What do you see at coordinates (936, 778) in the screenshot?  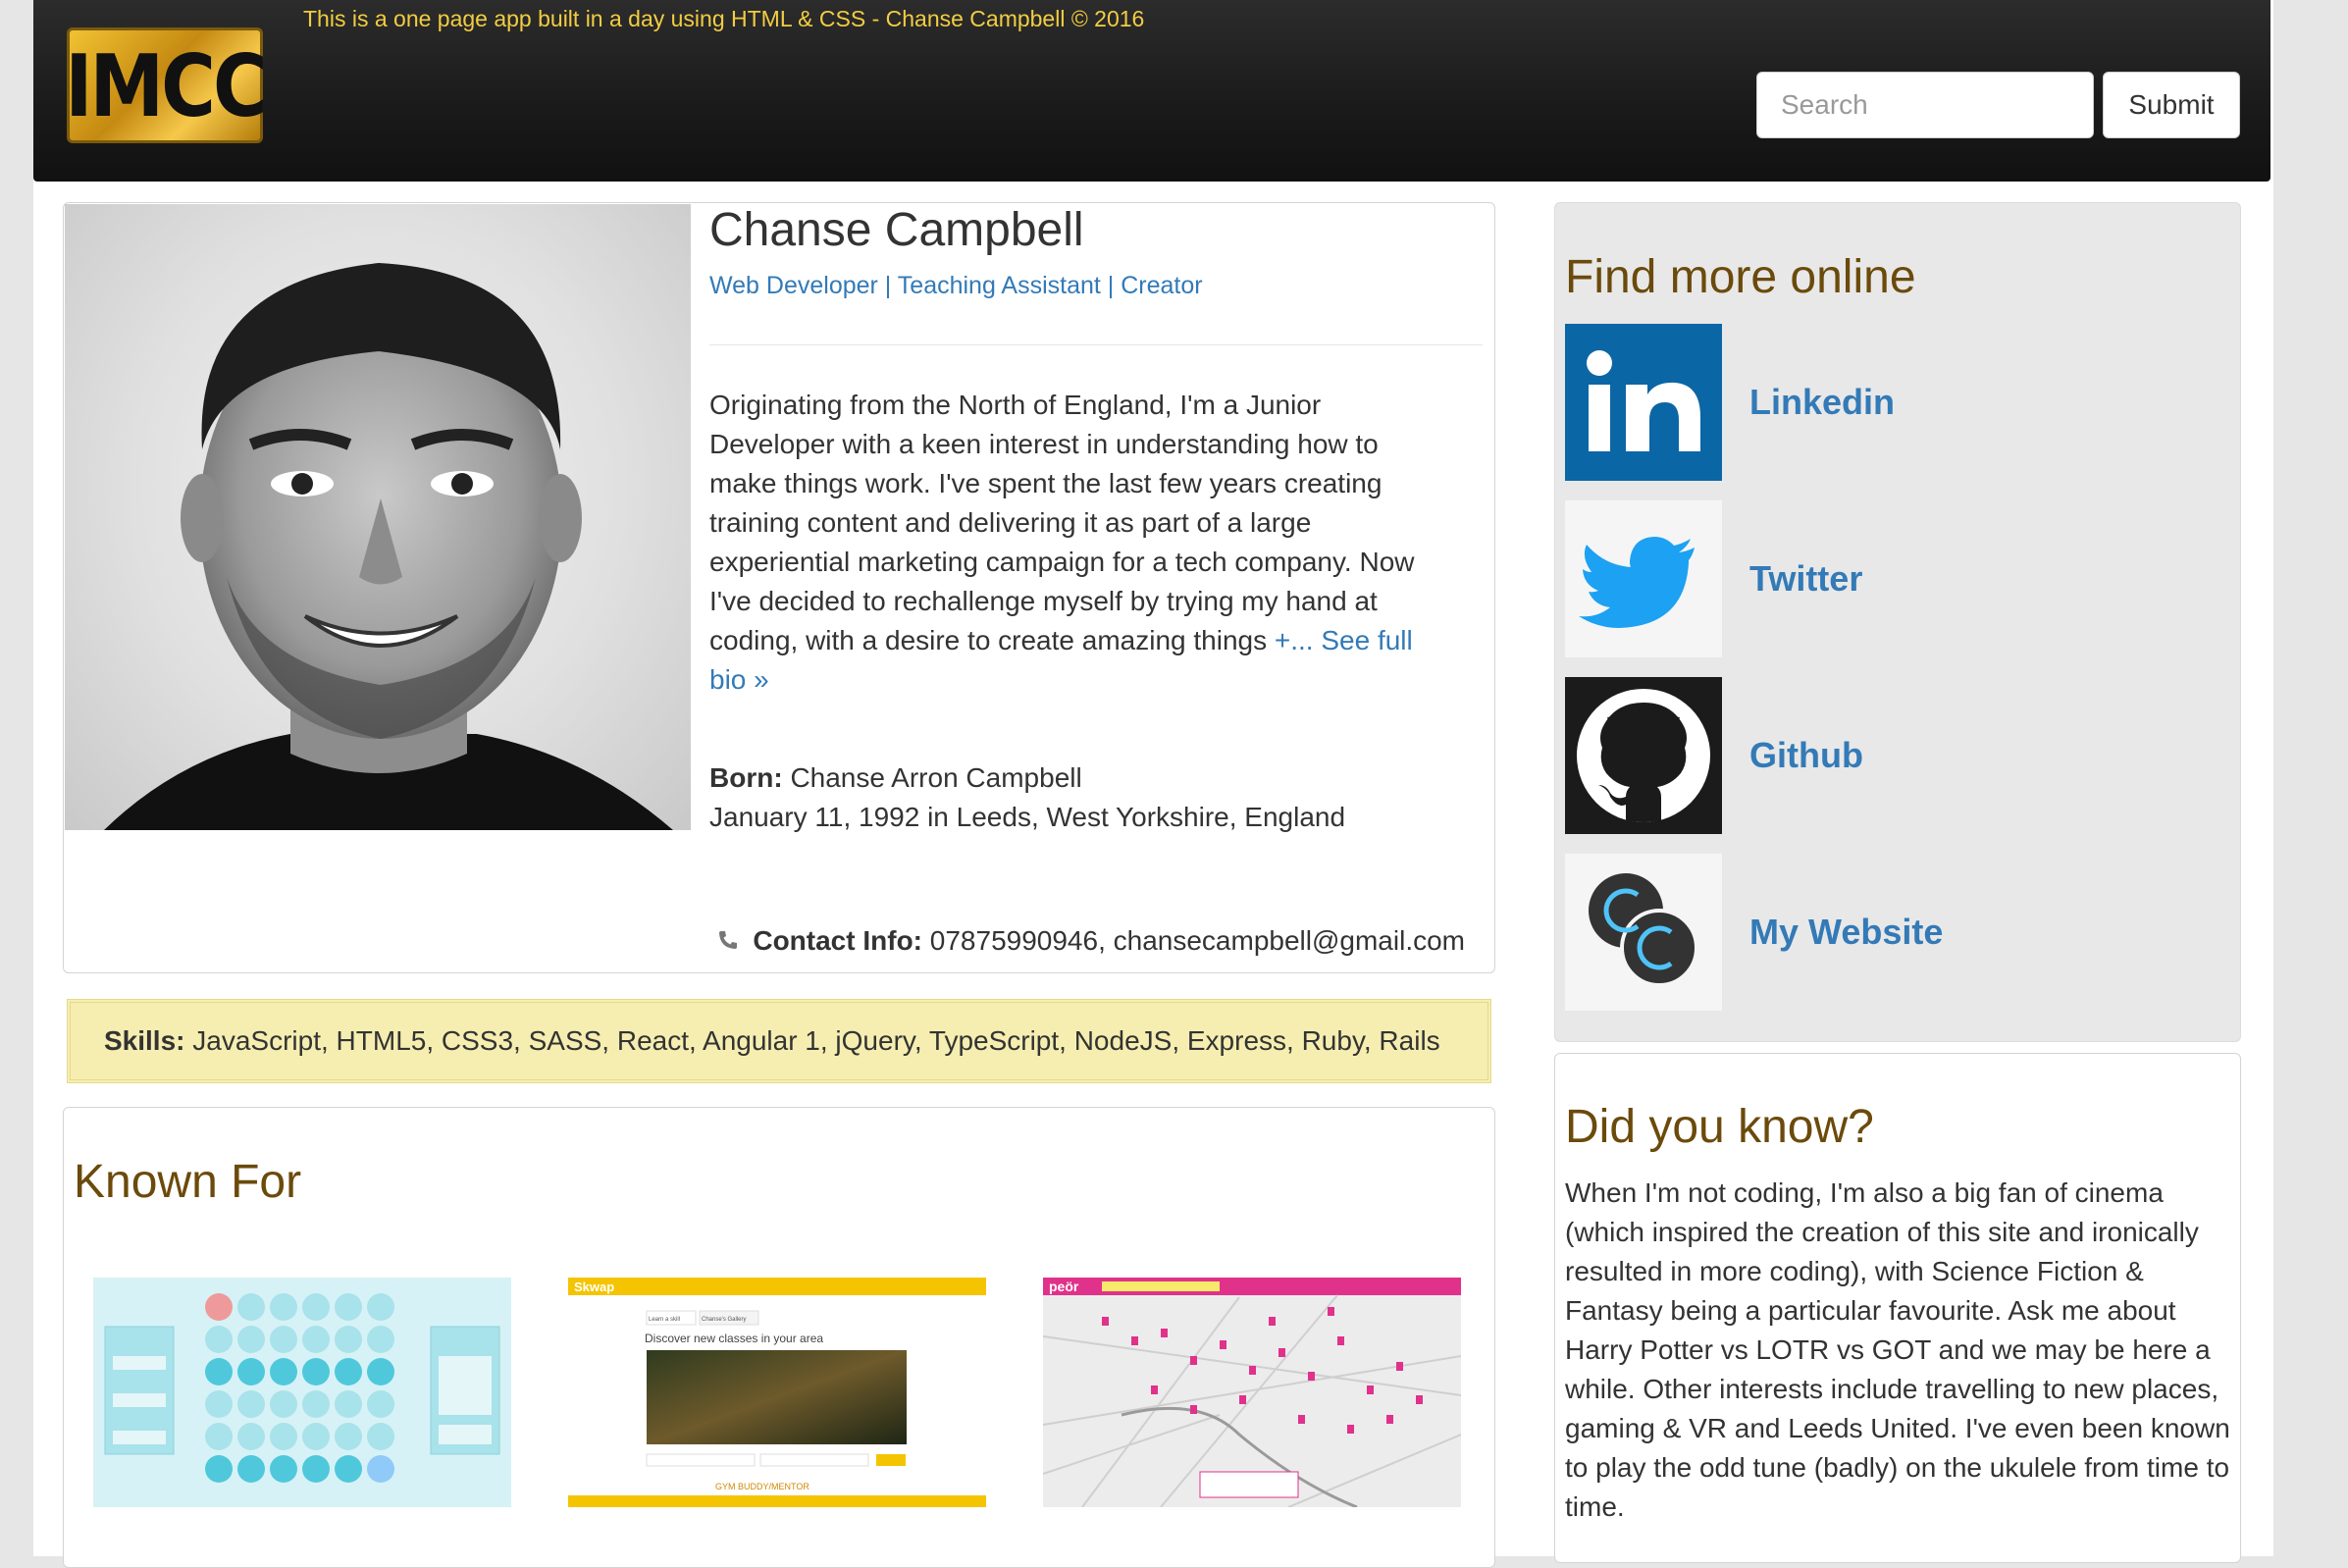 I see `born-name: Chanse Arron Campbell` at bounding box center [936, 778].